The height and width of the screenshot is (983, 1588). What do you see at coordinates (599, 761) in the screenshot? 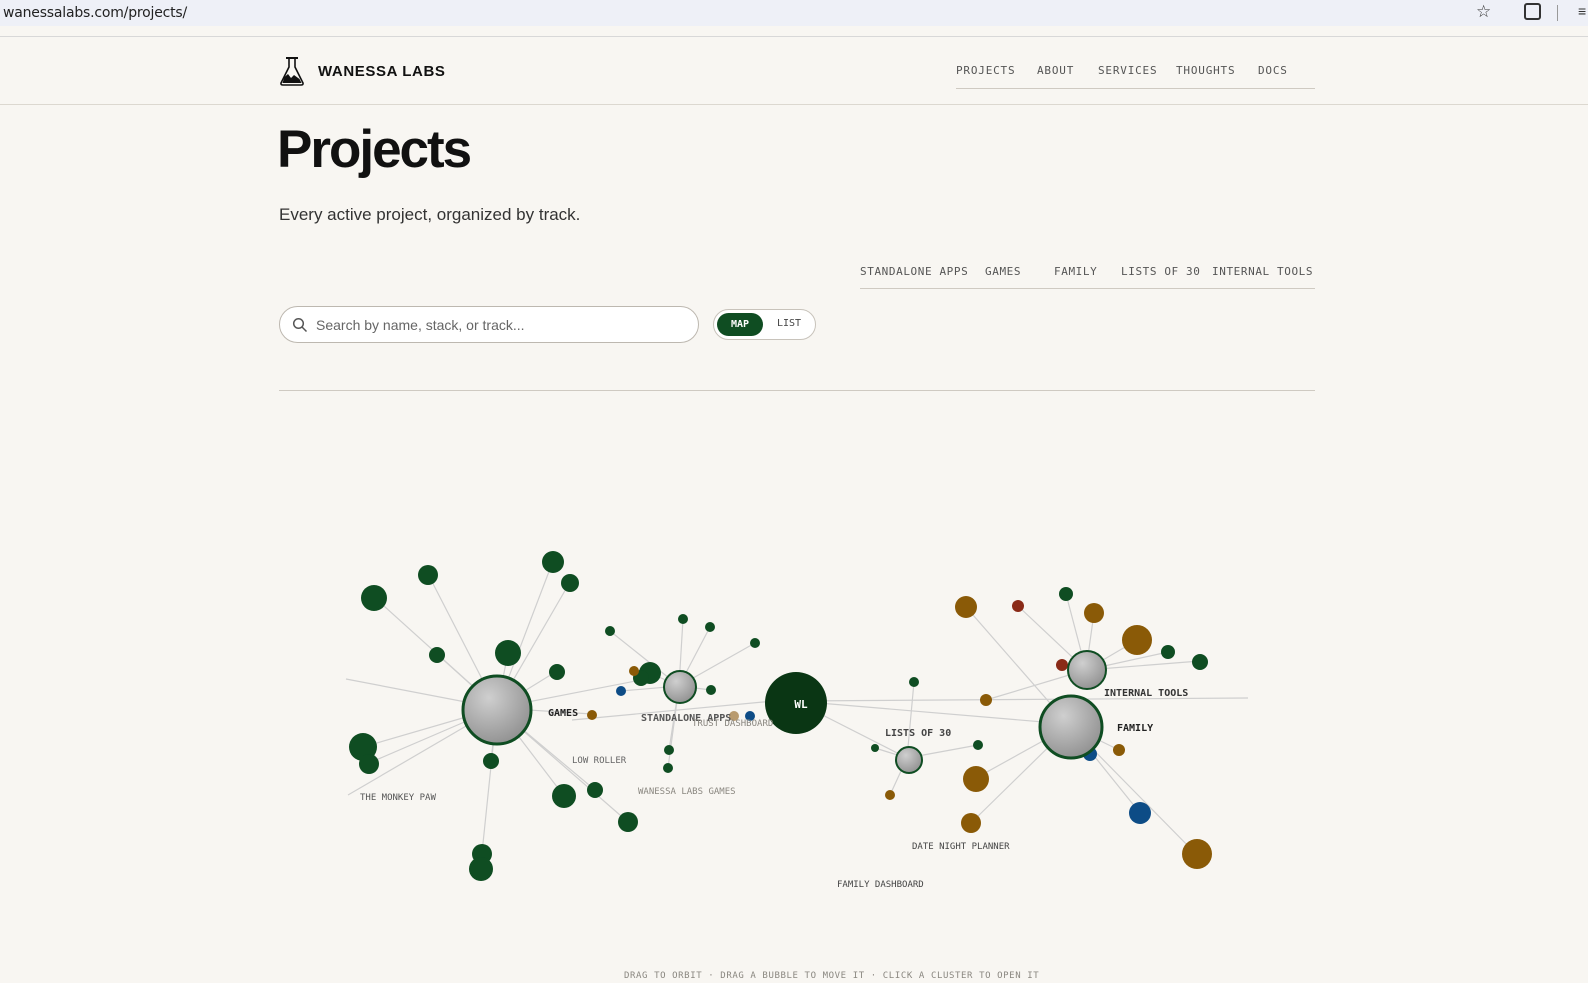
I see `project-label-low-roller: LOW ROLLER` at bounding box center [599, 761].